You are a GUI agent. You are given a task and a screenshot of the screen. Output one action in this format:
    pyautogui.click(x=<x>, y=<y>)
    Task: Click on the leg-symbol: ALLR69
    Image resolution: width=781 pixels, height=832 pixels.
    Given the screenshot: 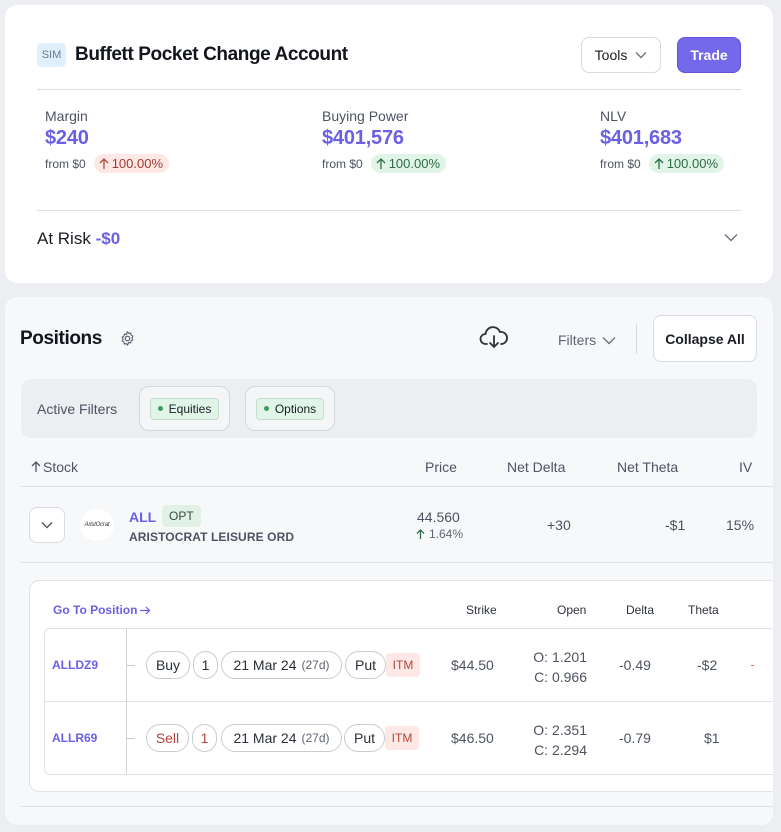 What is the action you would take?
    pyautogui.click(x=74, y=738)
    